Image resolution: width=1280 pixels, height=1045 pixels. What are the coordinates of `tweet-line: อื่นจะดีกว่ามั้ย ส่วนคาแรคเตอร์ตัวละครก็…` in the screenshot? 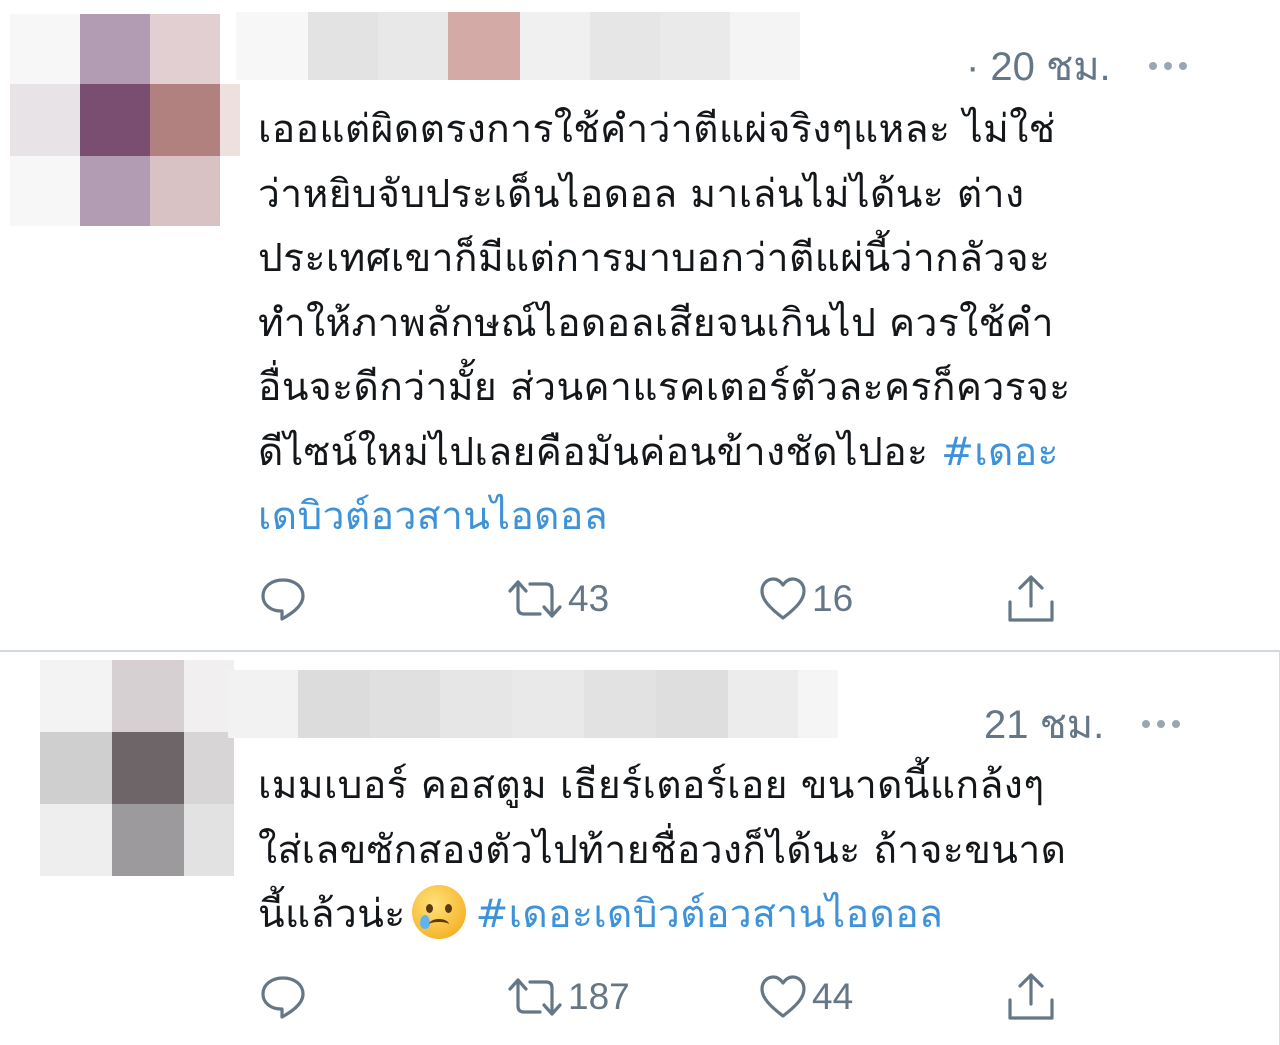 It's located at (664, 387).